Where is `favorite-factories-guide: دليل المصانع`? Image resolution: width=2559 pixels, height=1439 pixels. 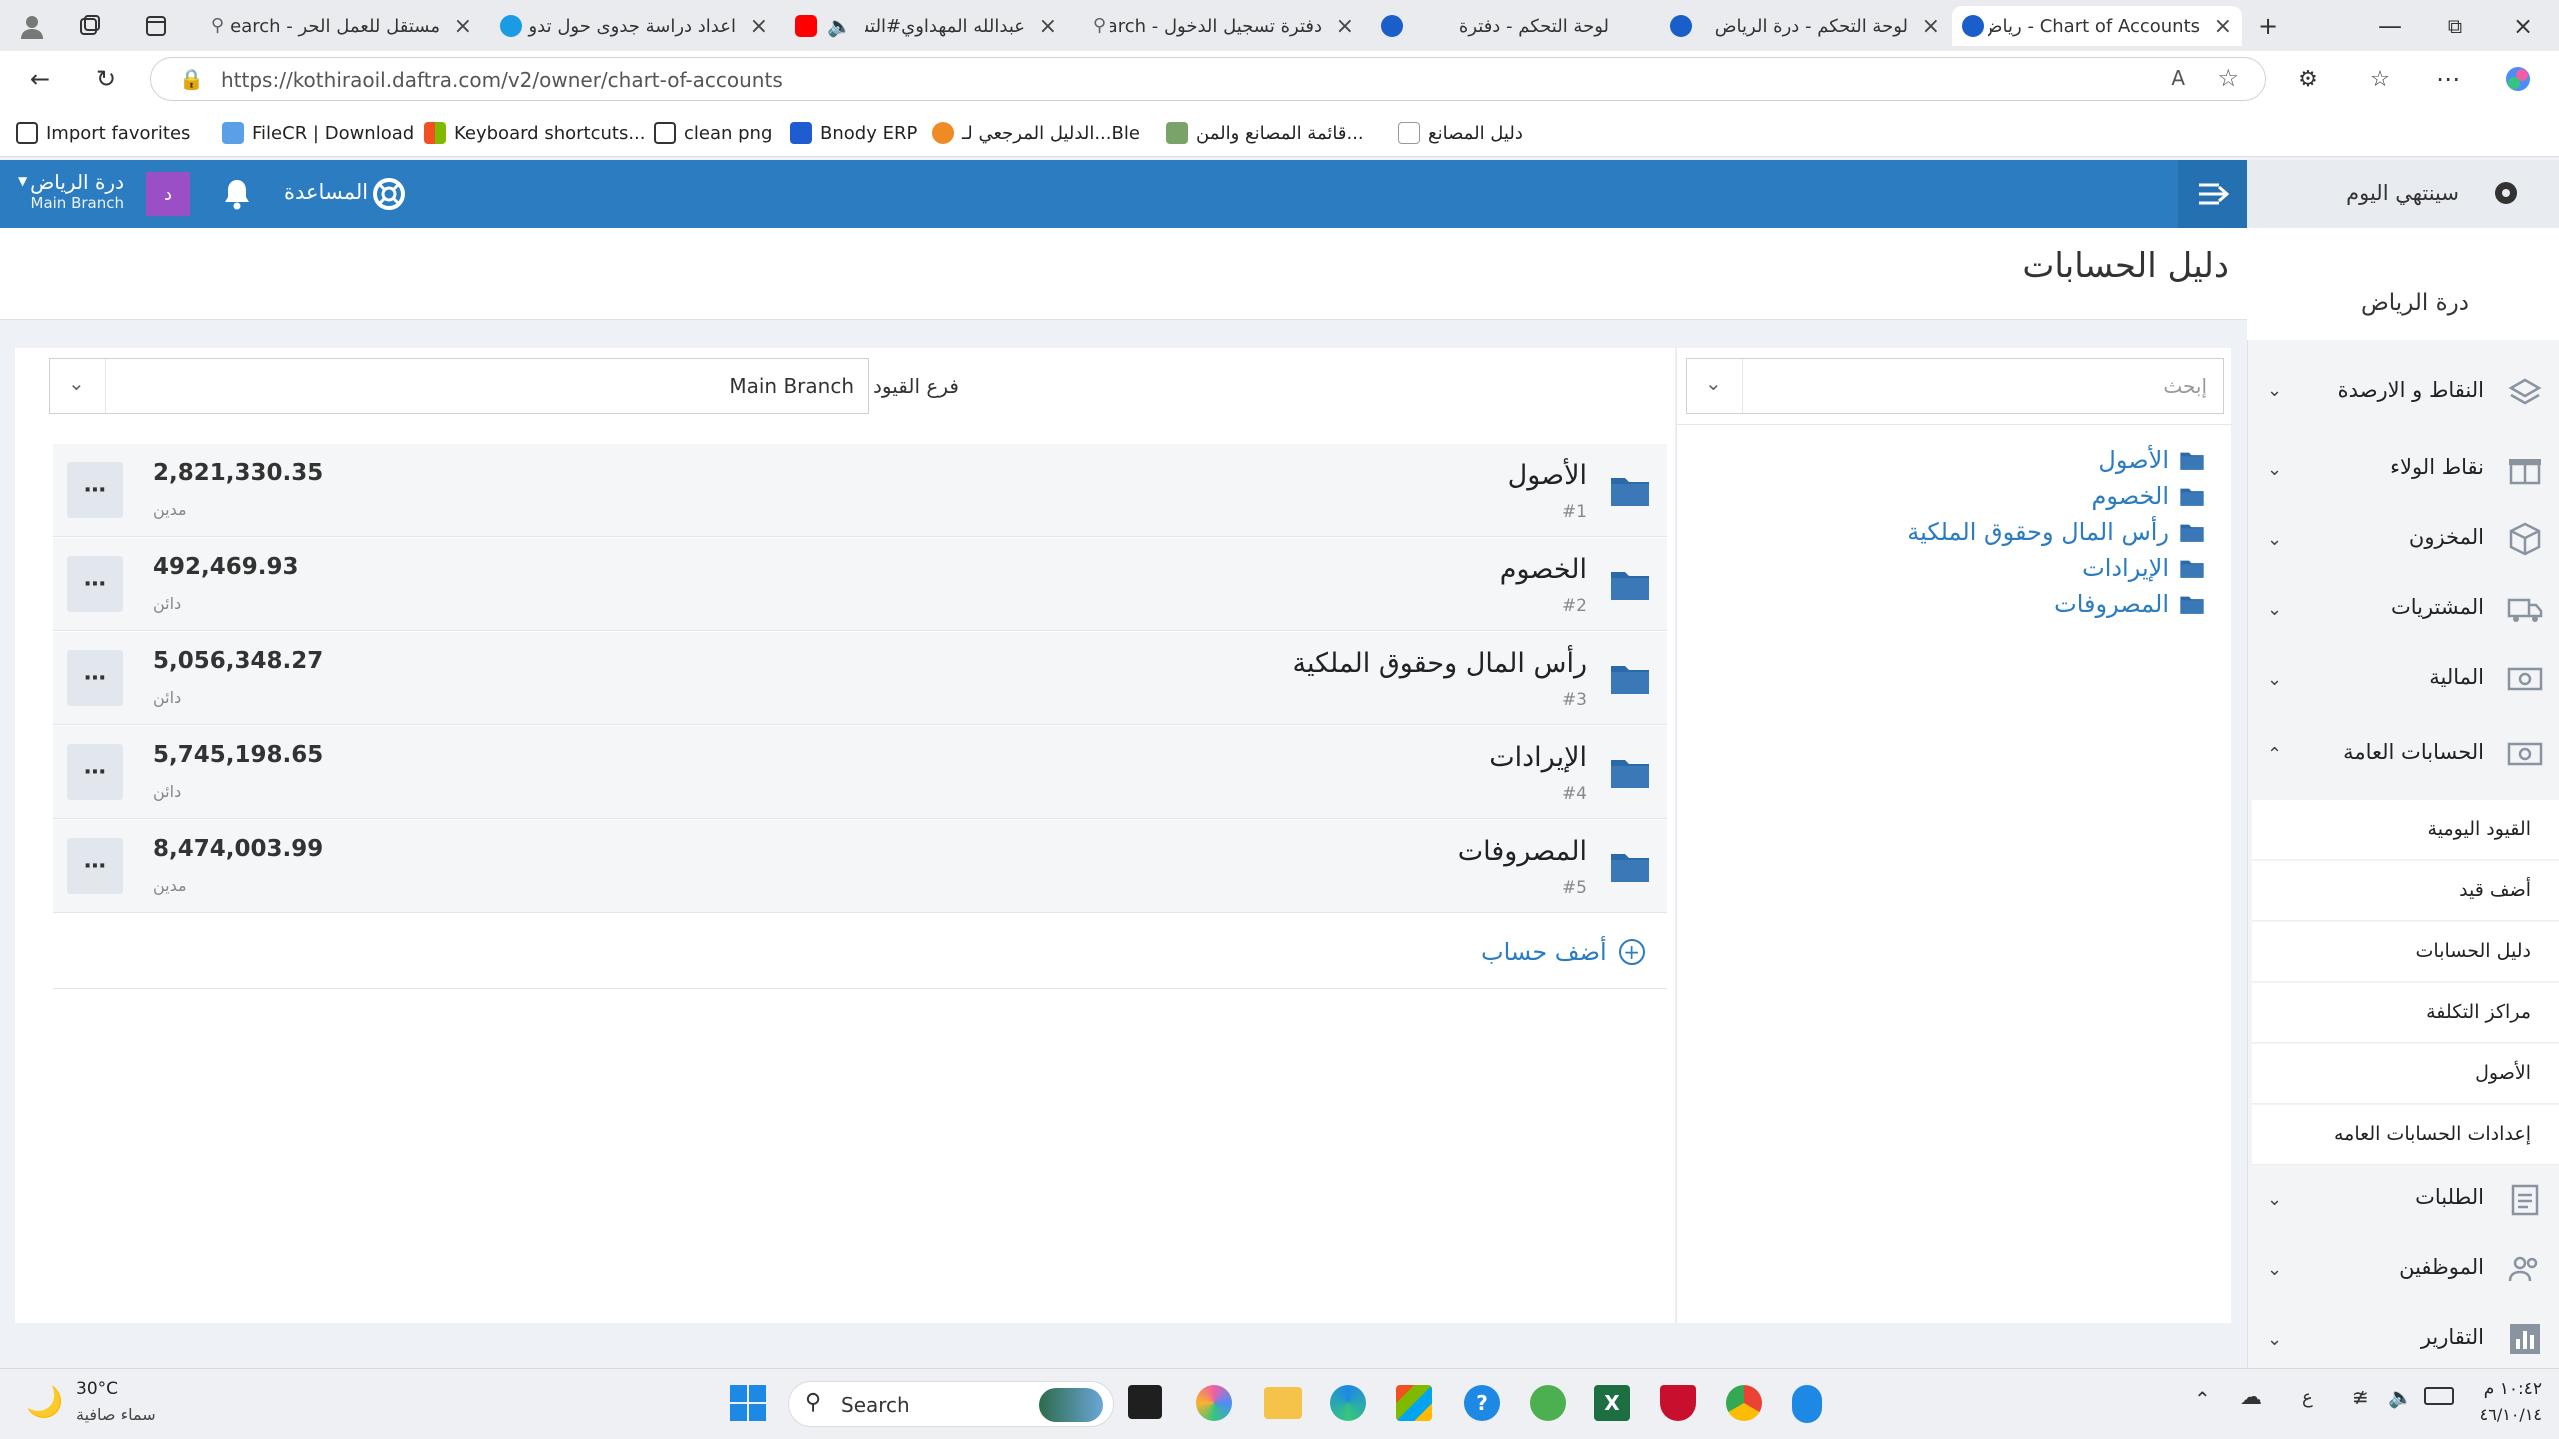
favorite-factories-guide: دليل المصانع is located at coordinates (1460, 133).